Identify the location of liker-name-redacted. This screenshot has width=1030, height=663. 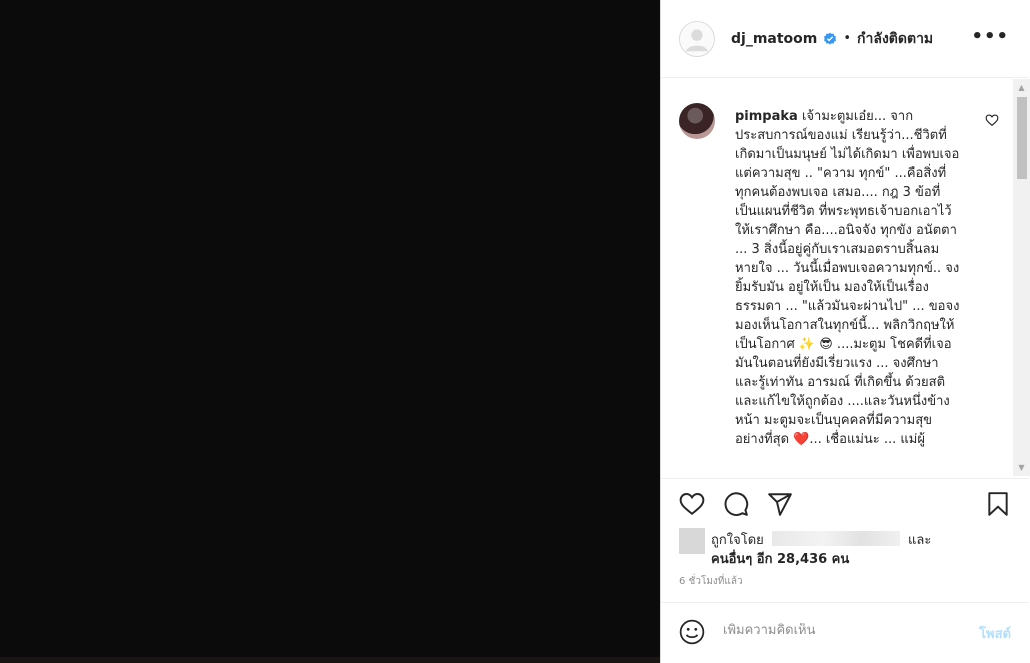
(835, 538).